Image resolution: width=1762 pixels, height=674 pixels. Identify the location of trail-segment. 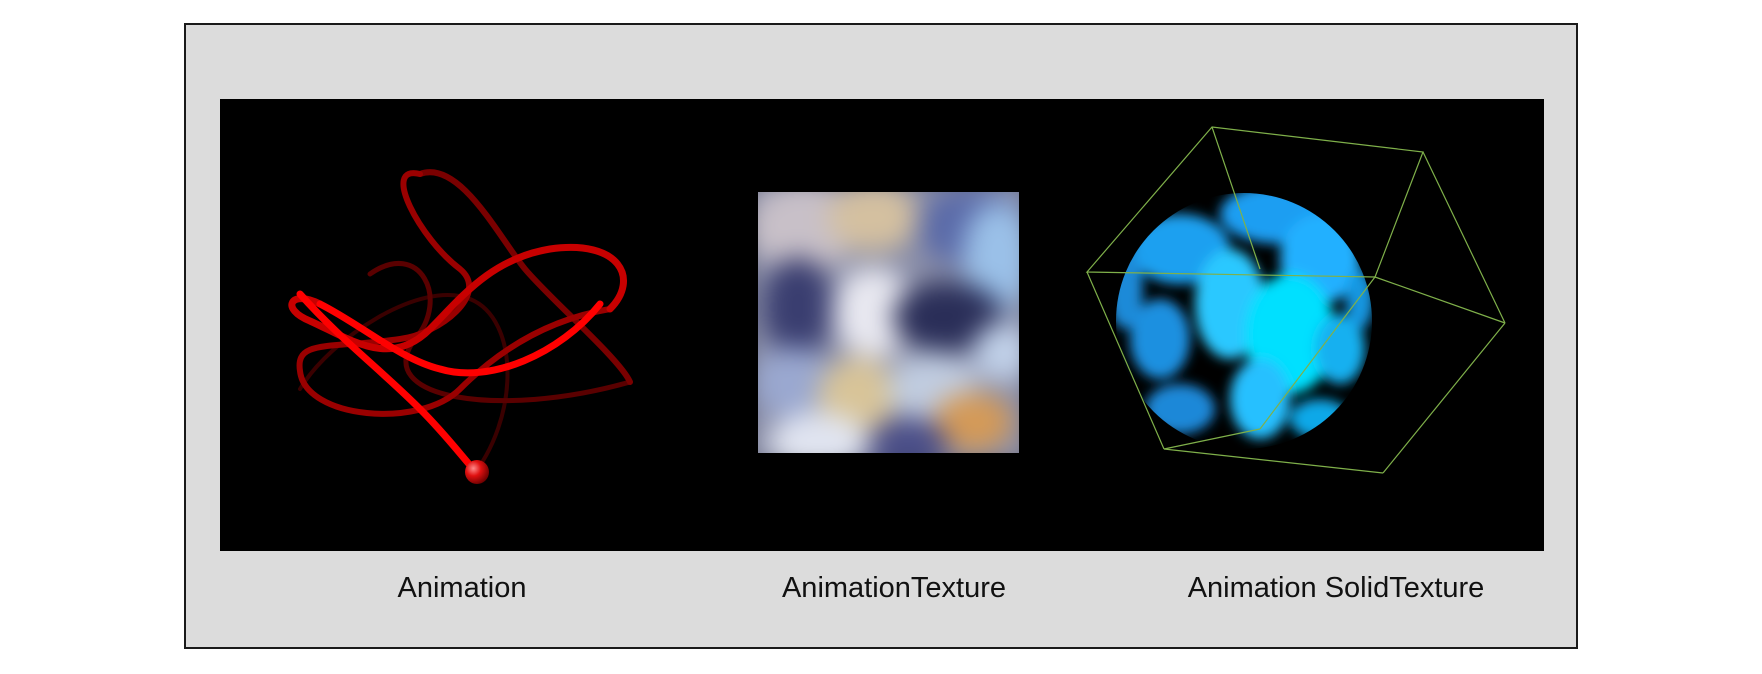
(460, 338).